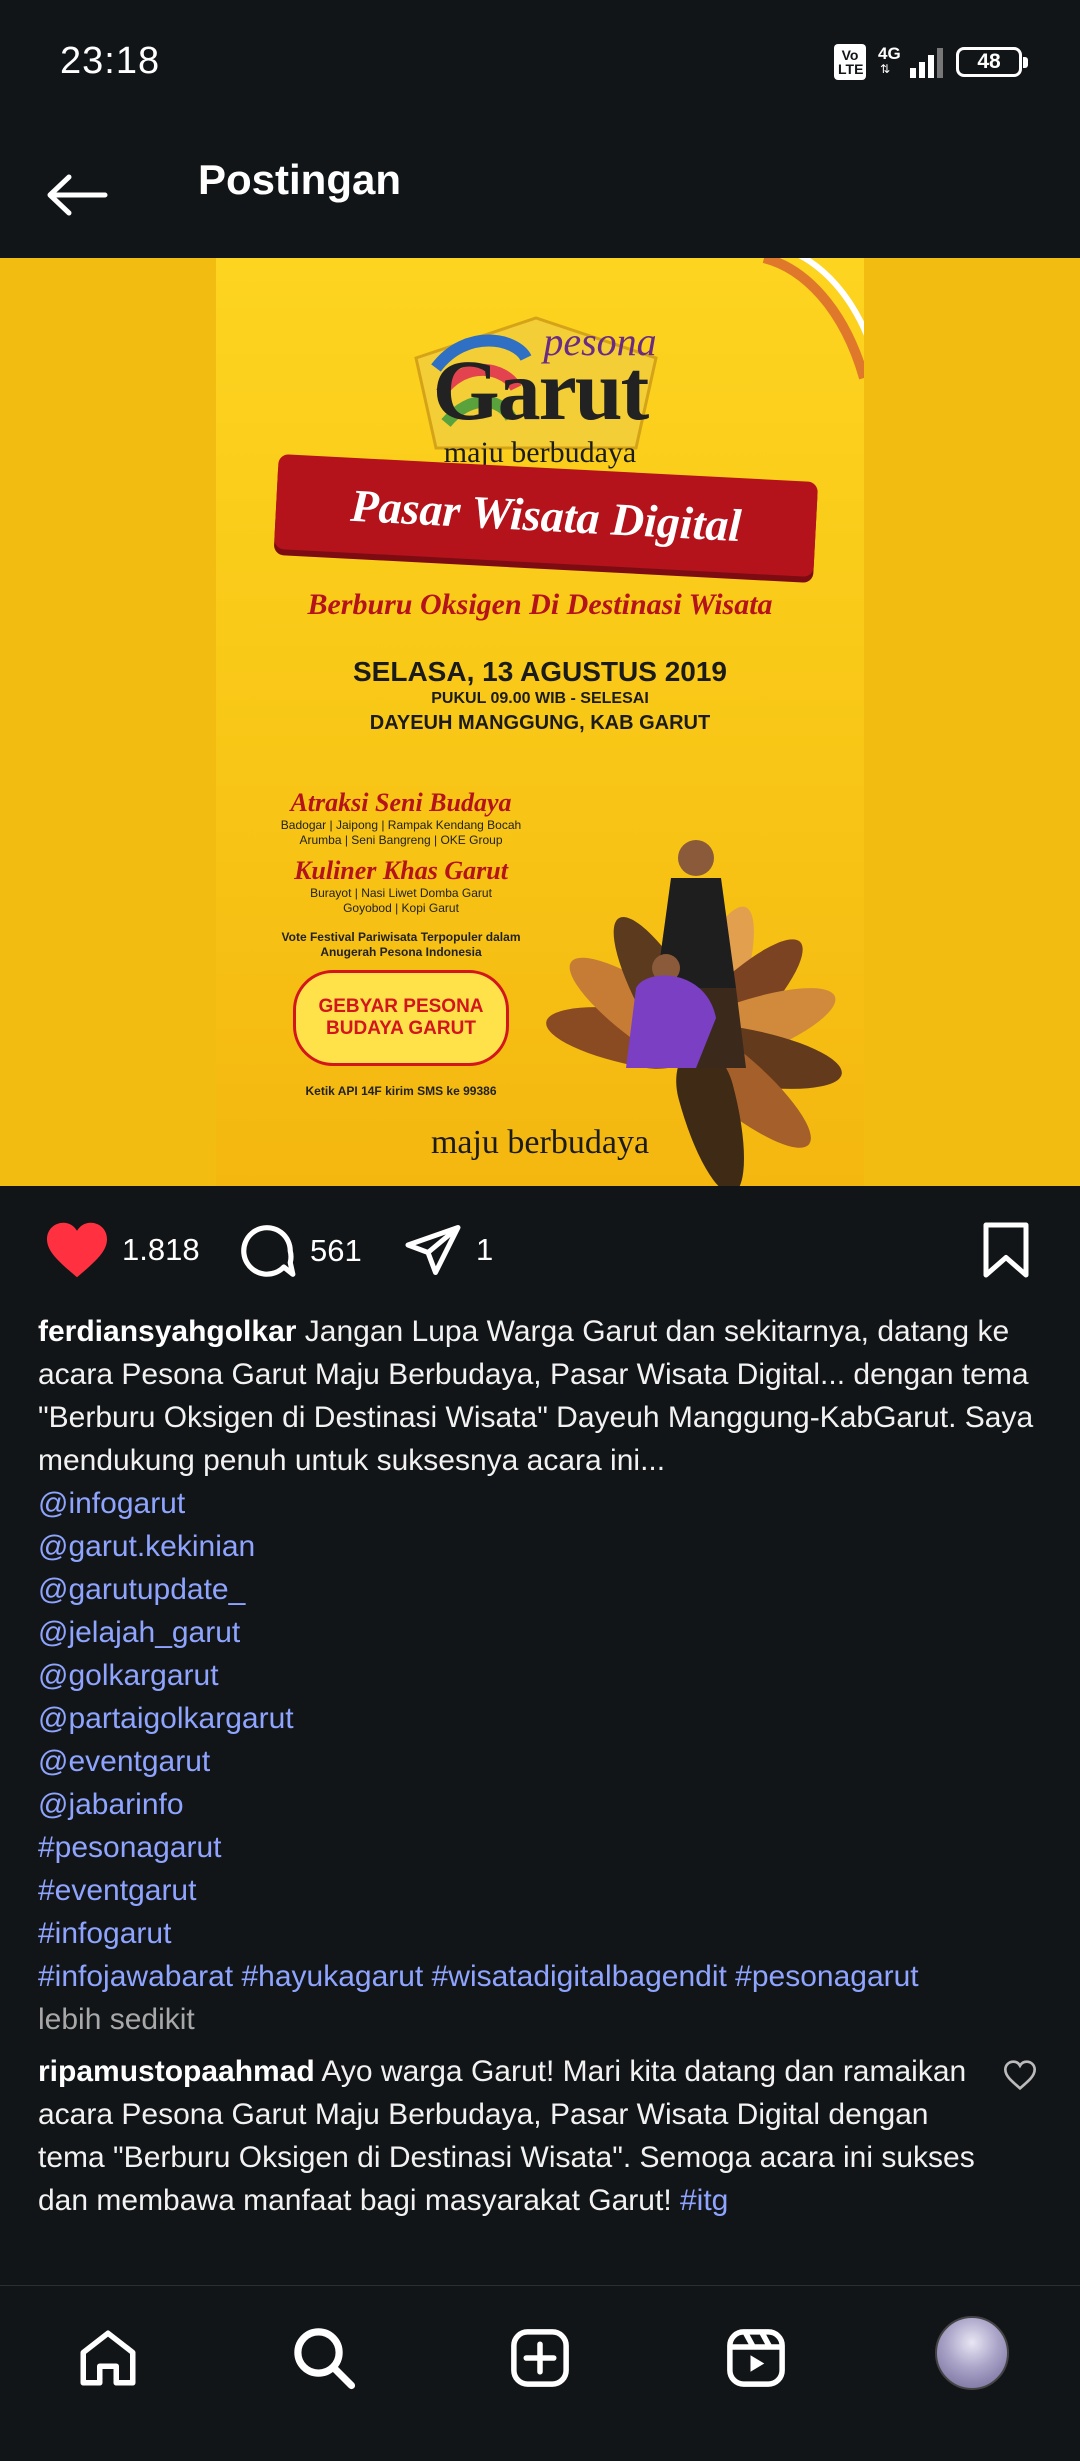  What do you see at coordinates (401, 1028) in the screenshot?
I see `badge-line2: BUDAYA GARUT` at bounding box center [401, 1028].